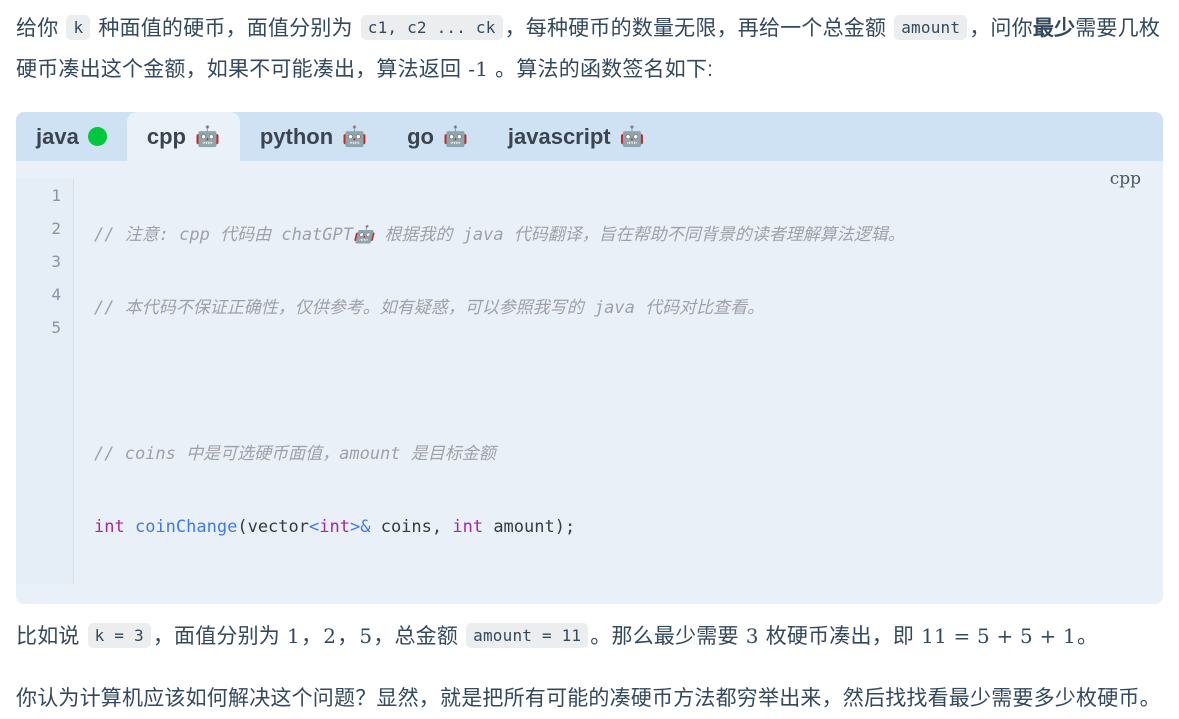  What do you see at coordinates (931, 27) in the screenshot?
I see `inline-code-amount: amount` at bounding box center [931, 27].